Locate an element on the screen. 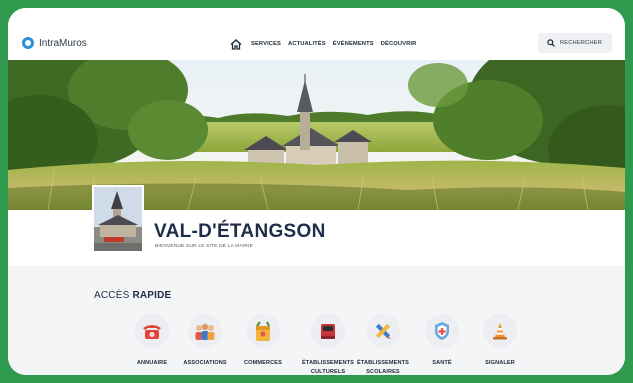  quick-link-label: SIGNALER is located at coordinates (500, 363).